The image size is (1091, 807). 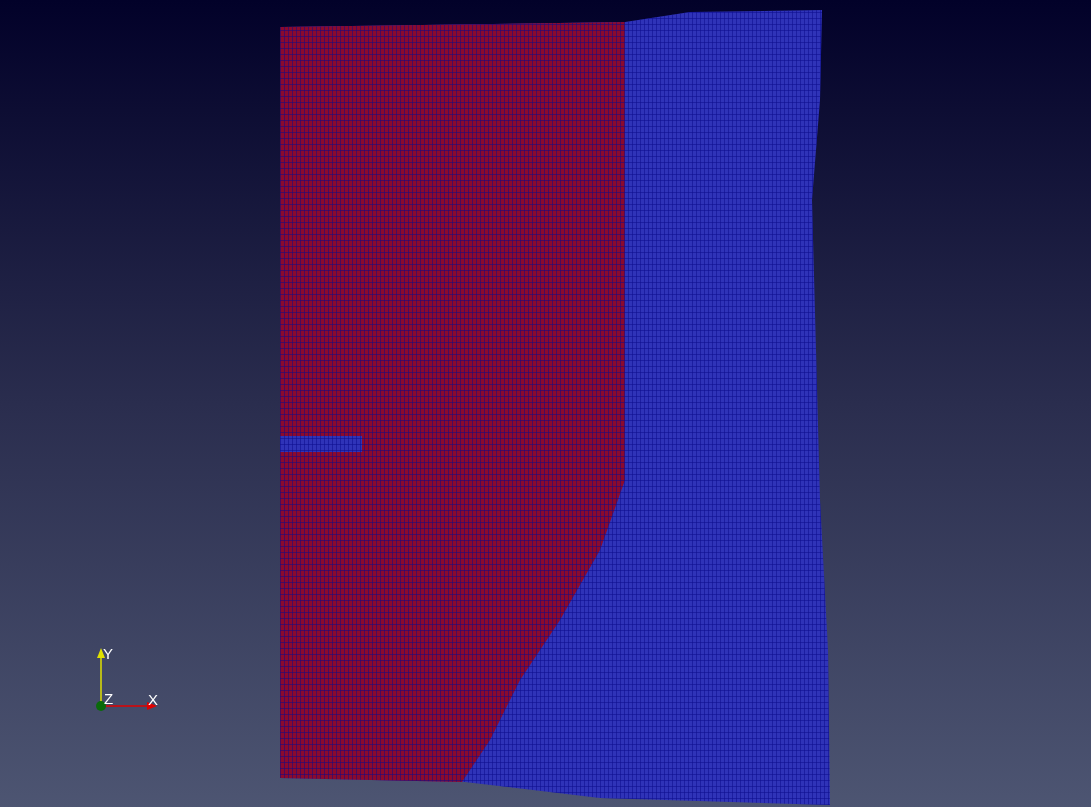 What do you see at coordinates (109, 698) in the screenshot?
I see `z-axis-label: Z` at bounding box center [109, 698].